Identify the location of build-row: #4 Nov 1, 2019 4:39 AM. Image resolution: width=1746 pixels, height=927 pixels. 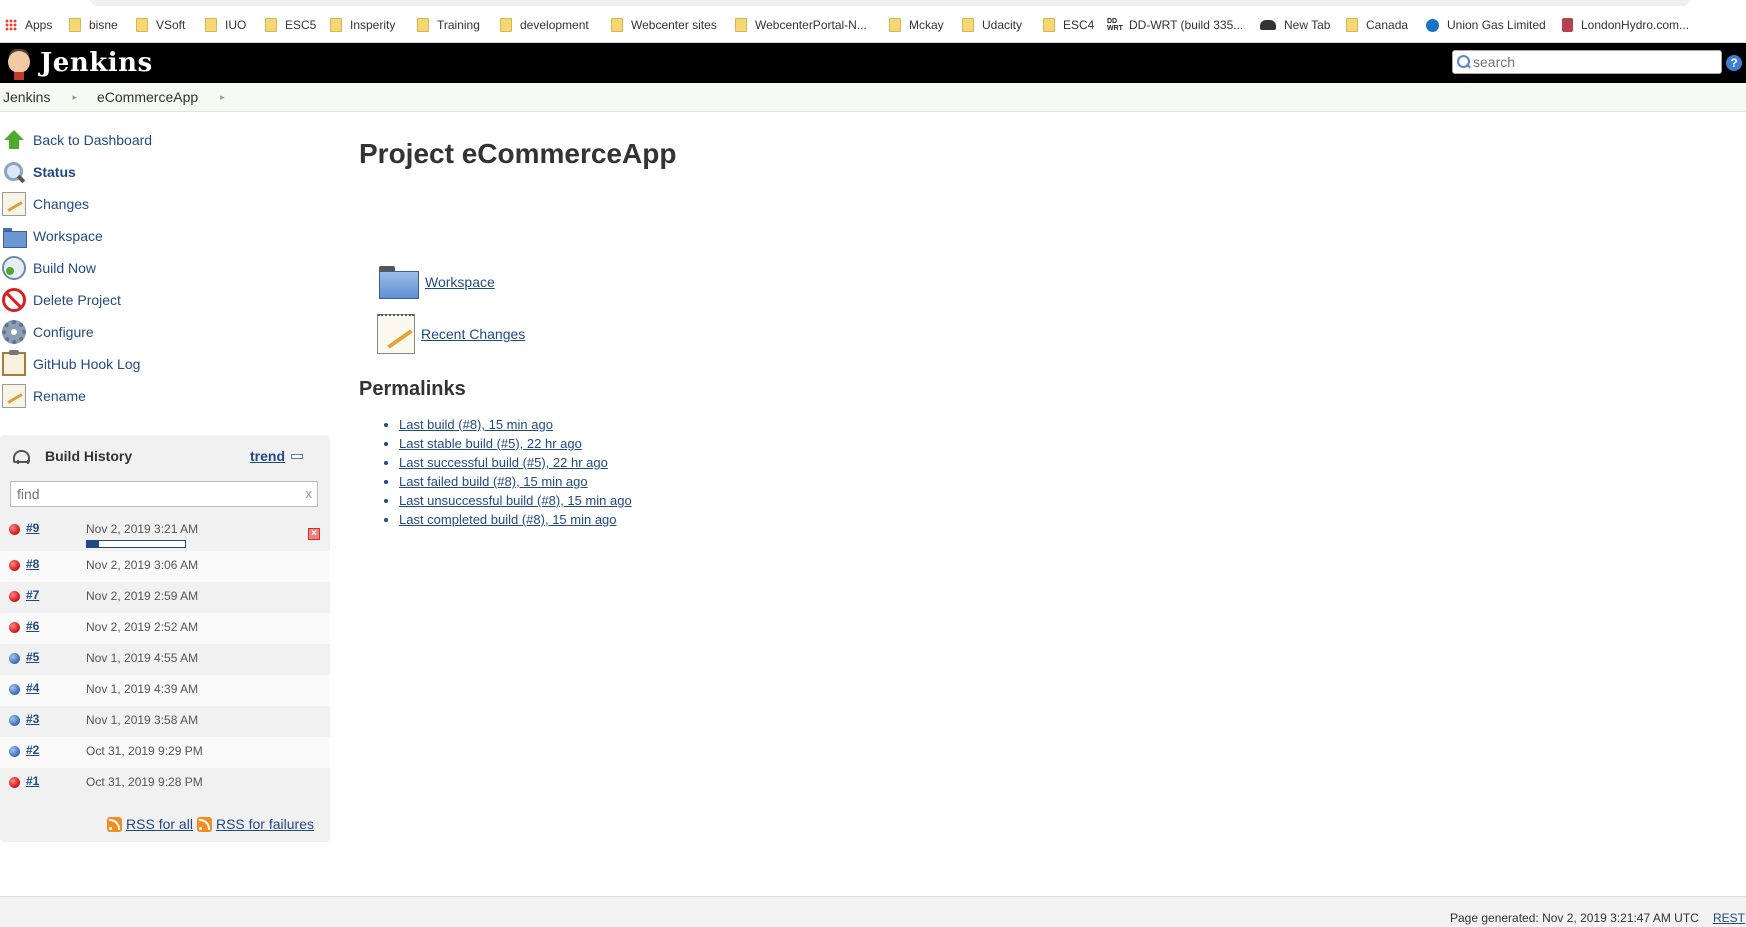
(165, 690).